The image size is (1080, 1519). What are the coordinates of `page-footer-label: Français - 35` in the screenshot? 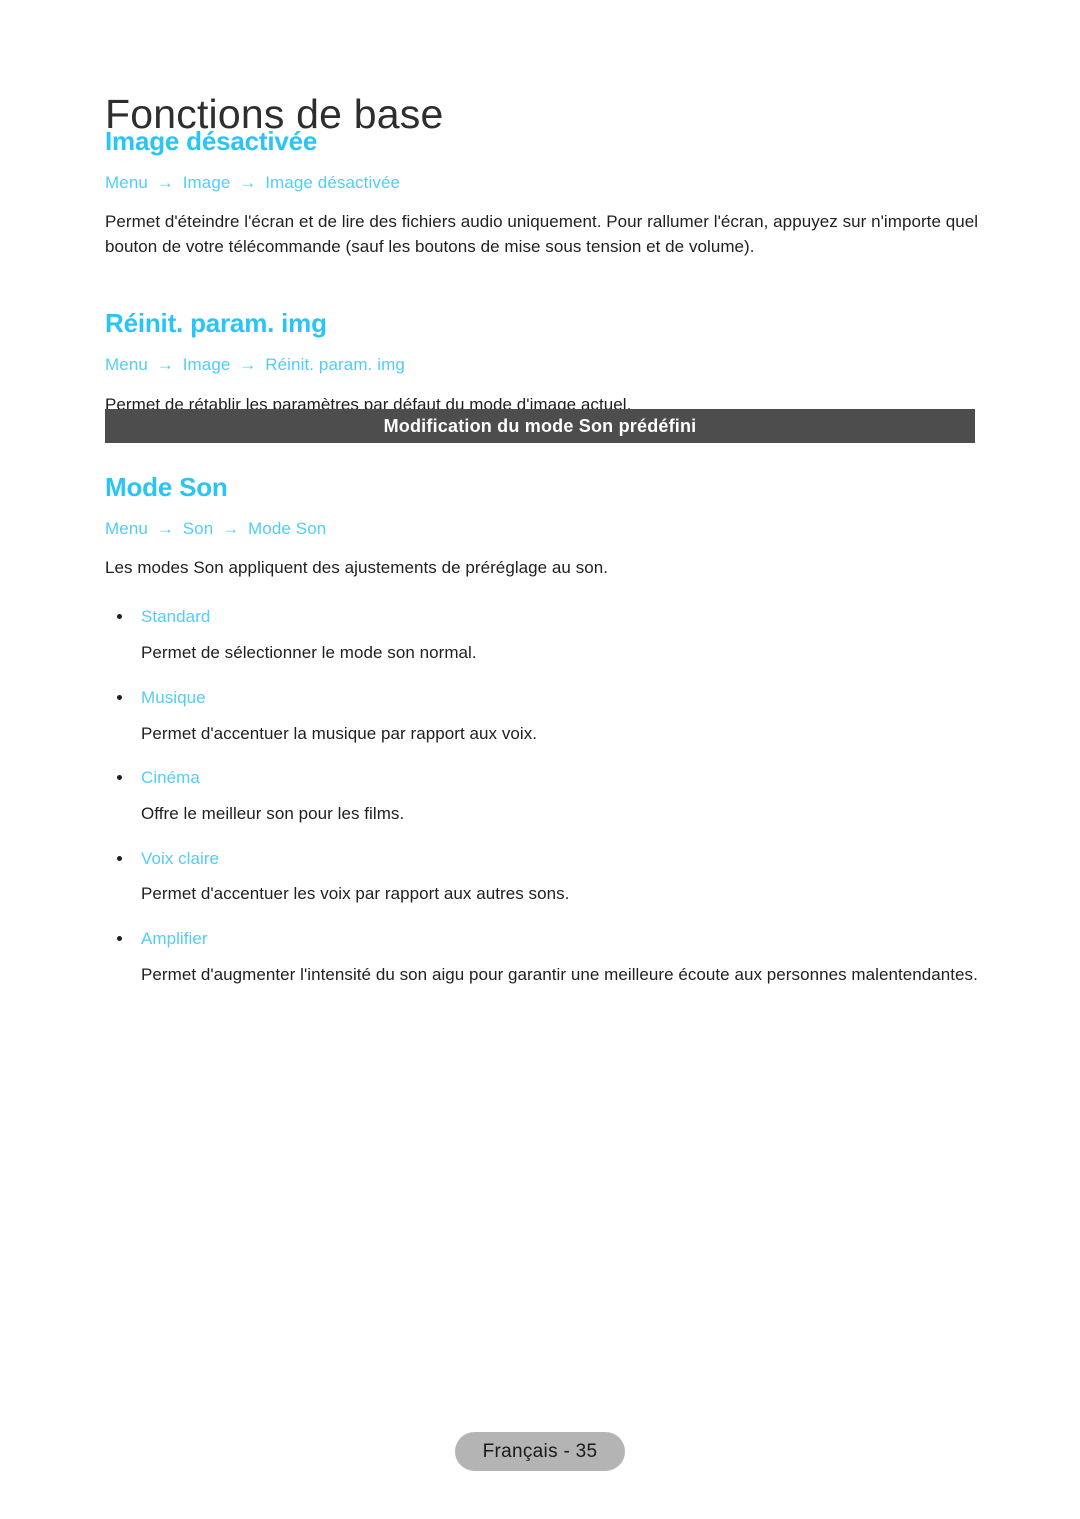 It's located at (540, 1451).